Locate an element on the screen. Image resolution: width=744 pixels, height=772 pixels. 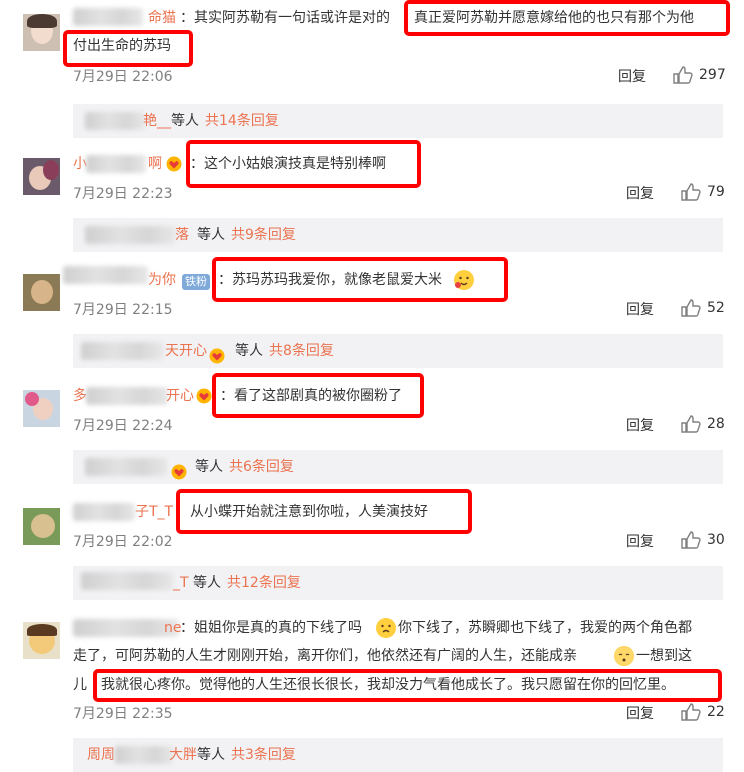
sub-reply-count: 共14条回复 is located at coordinates (242, 121).